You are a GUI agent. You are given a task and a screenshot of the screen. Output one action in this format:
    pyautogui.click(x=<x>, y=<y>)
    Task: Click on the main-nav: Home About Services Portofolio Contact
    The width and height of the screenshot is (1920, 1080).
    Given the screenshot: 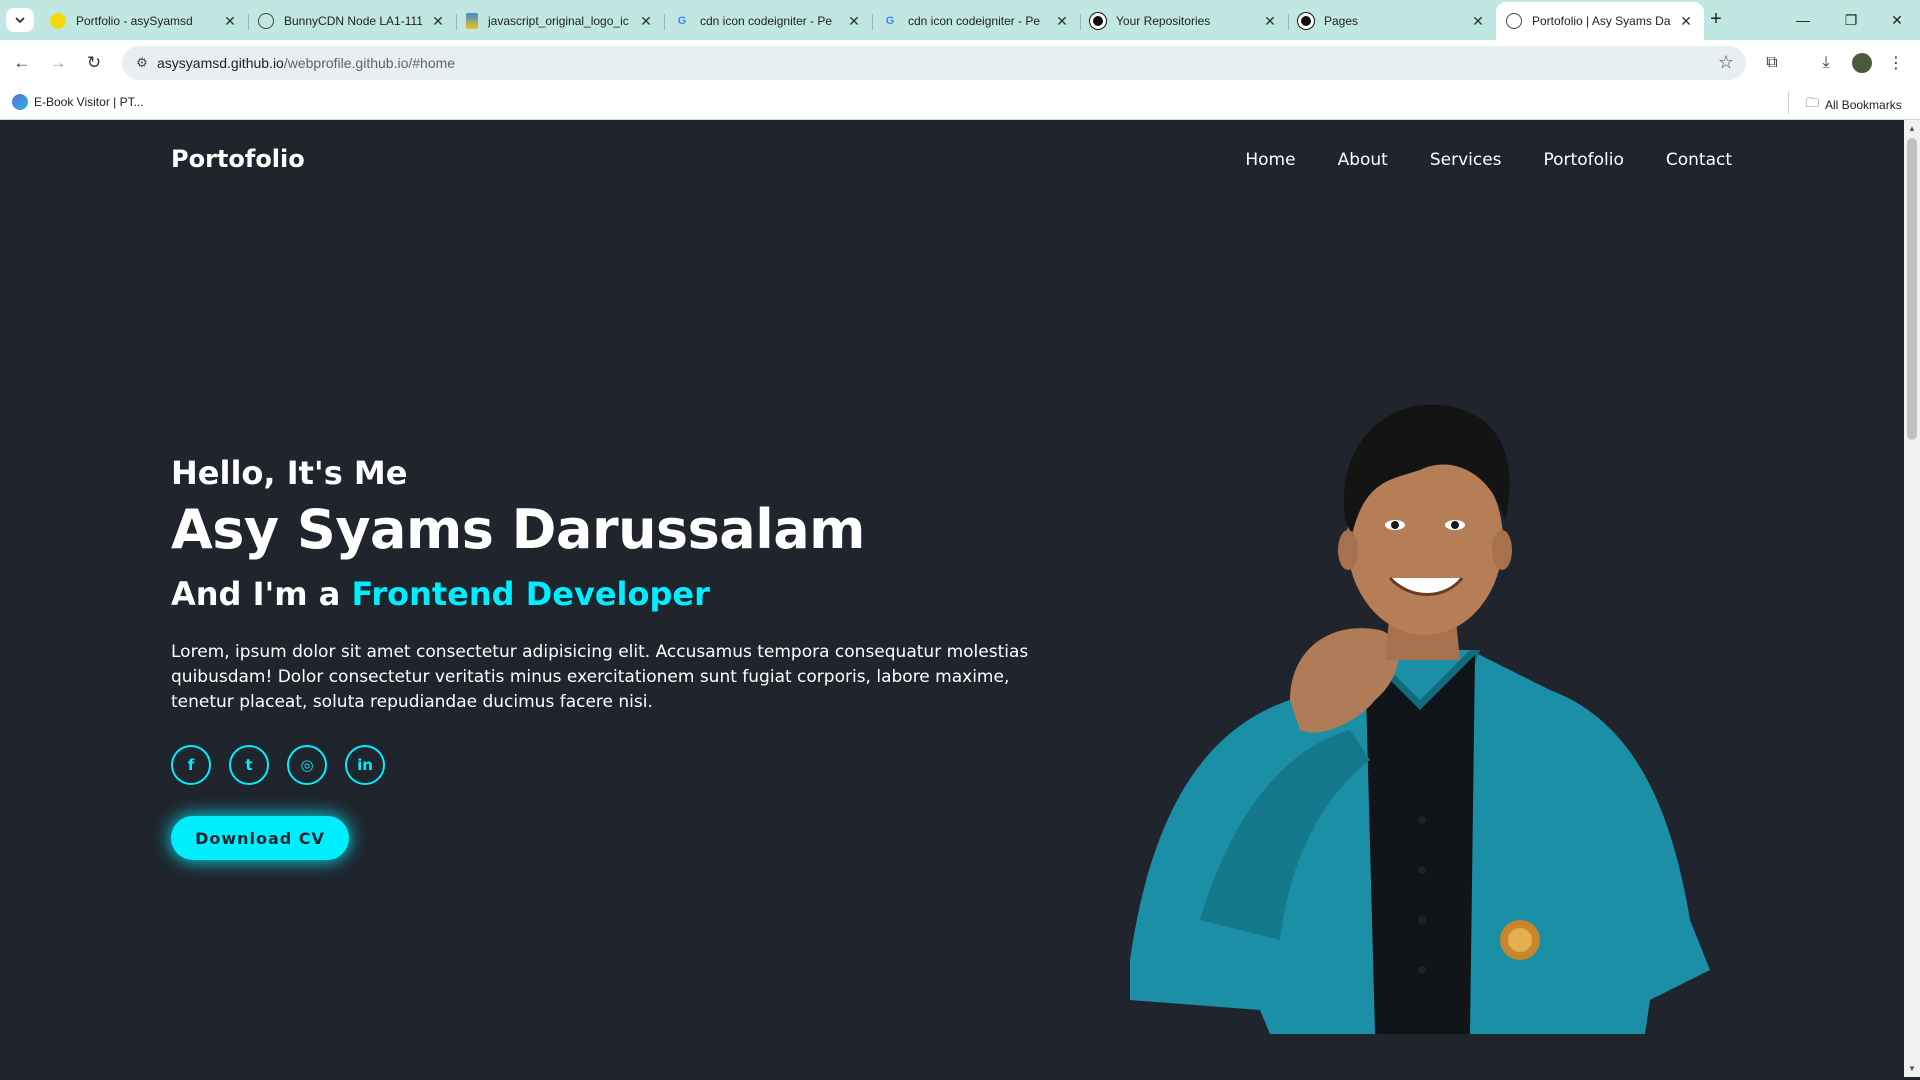 What is the action you would take?
    pyautogui.click(x=1488, y=160)
    